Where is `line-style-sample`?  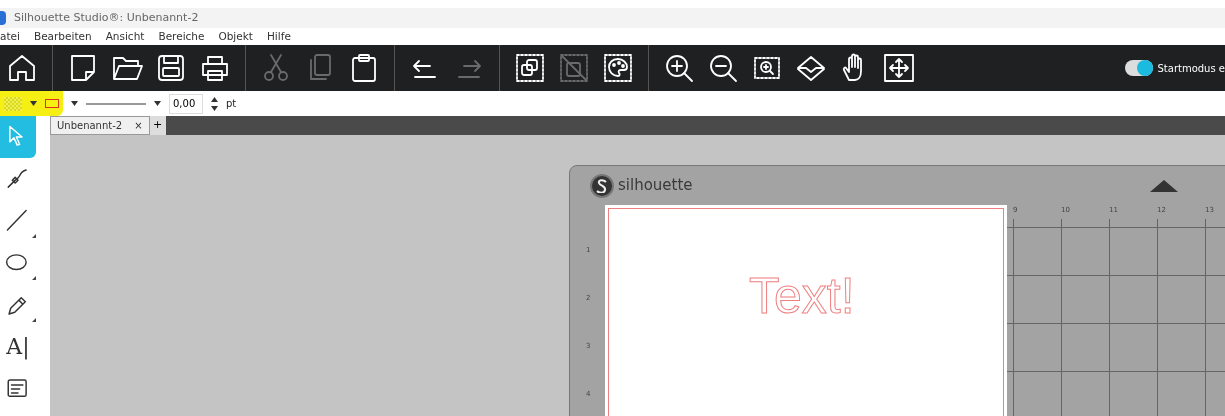 line-style-sample is located at coordinates (116, 103).